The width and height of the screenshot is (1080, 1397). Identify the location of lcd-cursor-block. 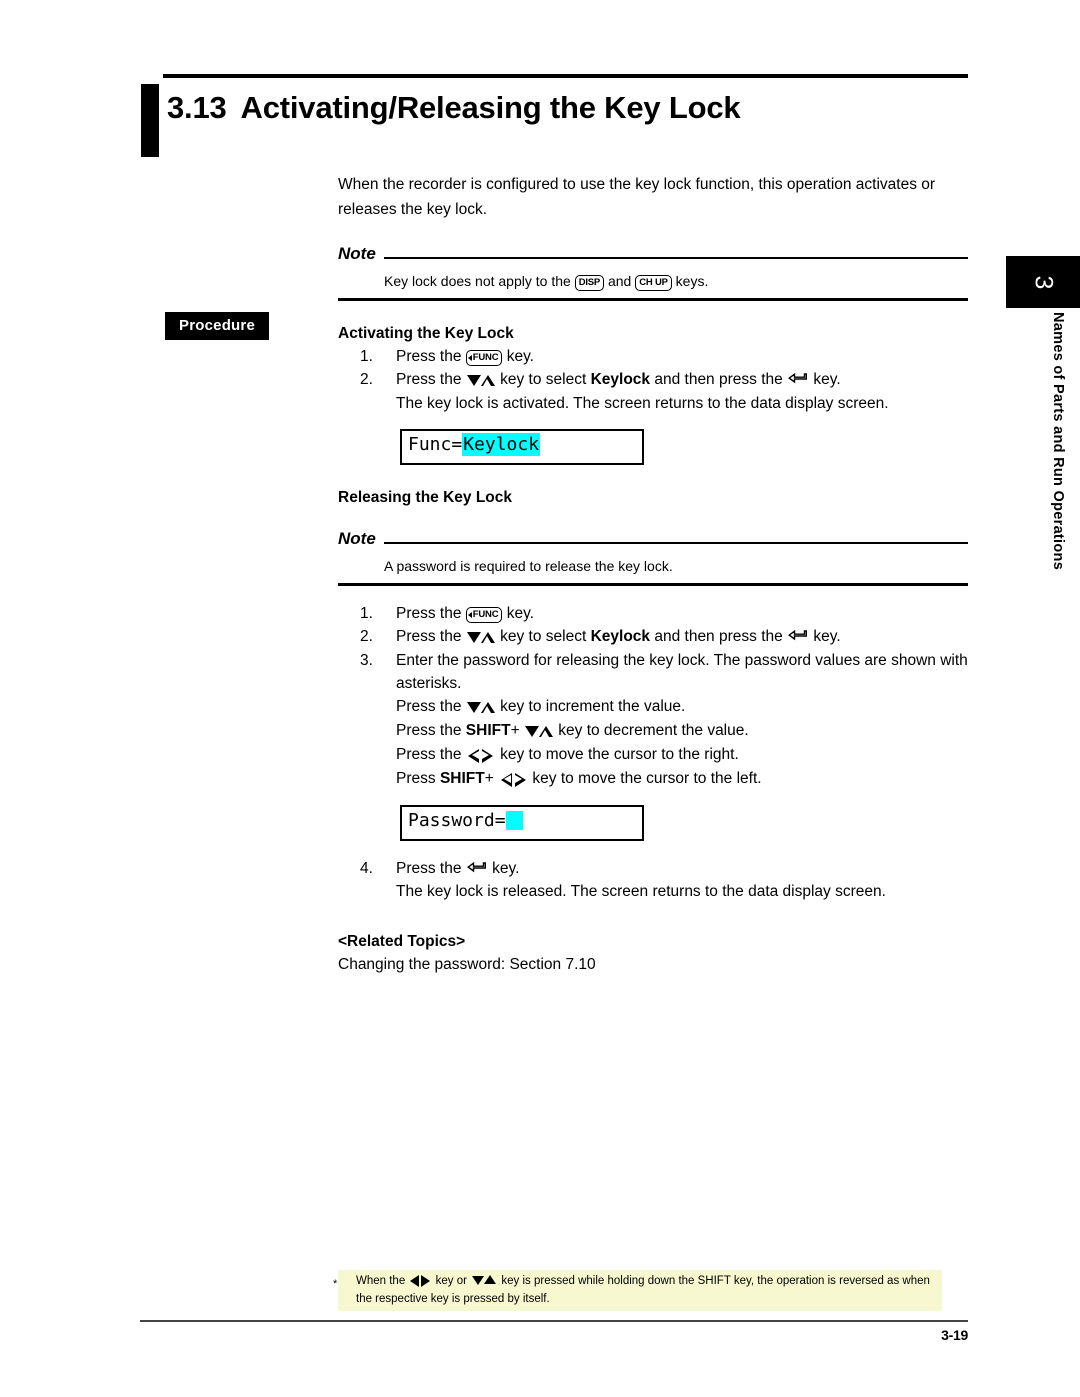
(514, 820).